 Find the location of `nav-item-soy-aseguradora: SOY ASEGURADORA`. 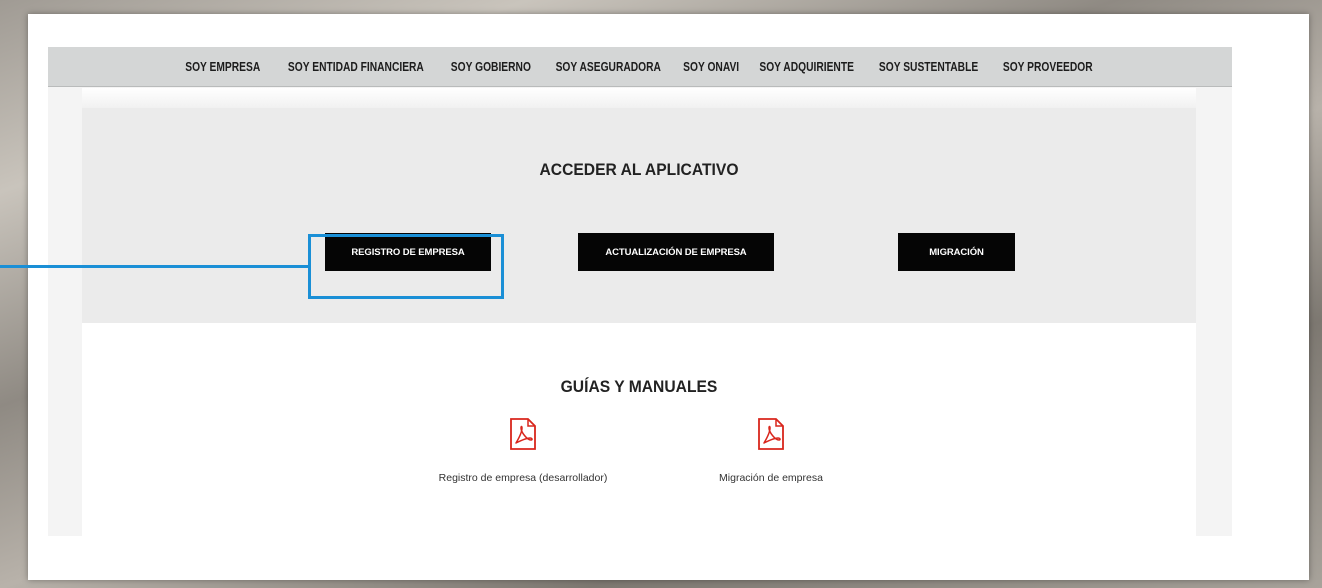

nav-item-soy-aseguradora: SOY ASEGURADORA is located at coordinates (608, 67).